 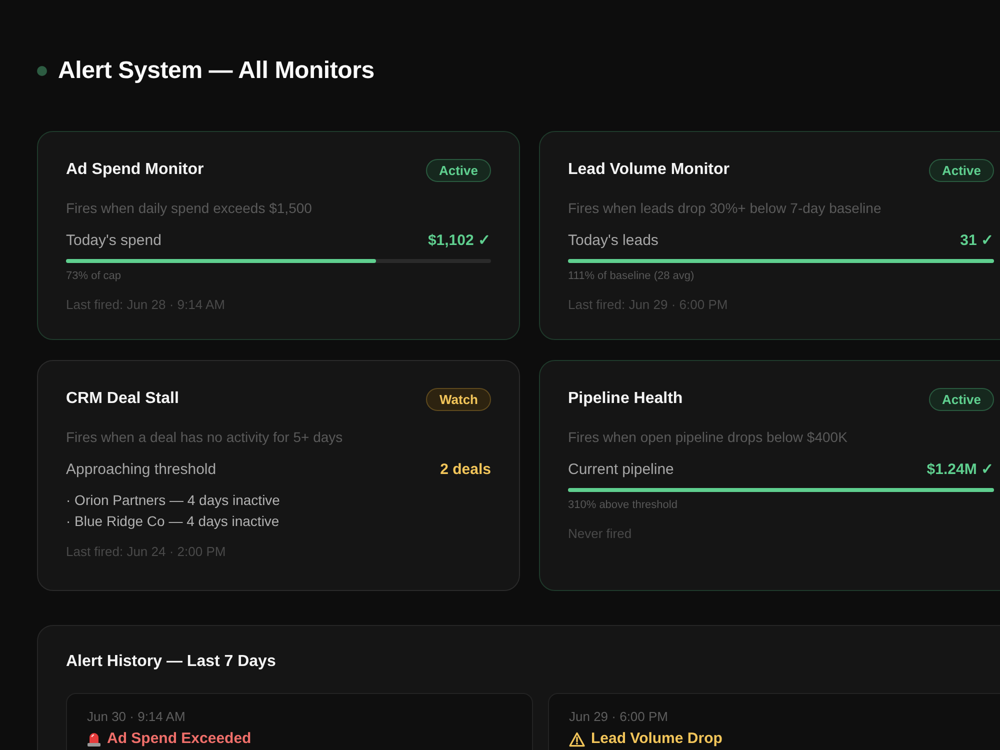 What do you see at coordinates (173, 500) in the screenshot?
I see `deal-item: · Orion Partners — 4 days inactive` at bounding box center [173, 500].